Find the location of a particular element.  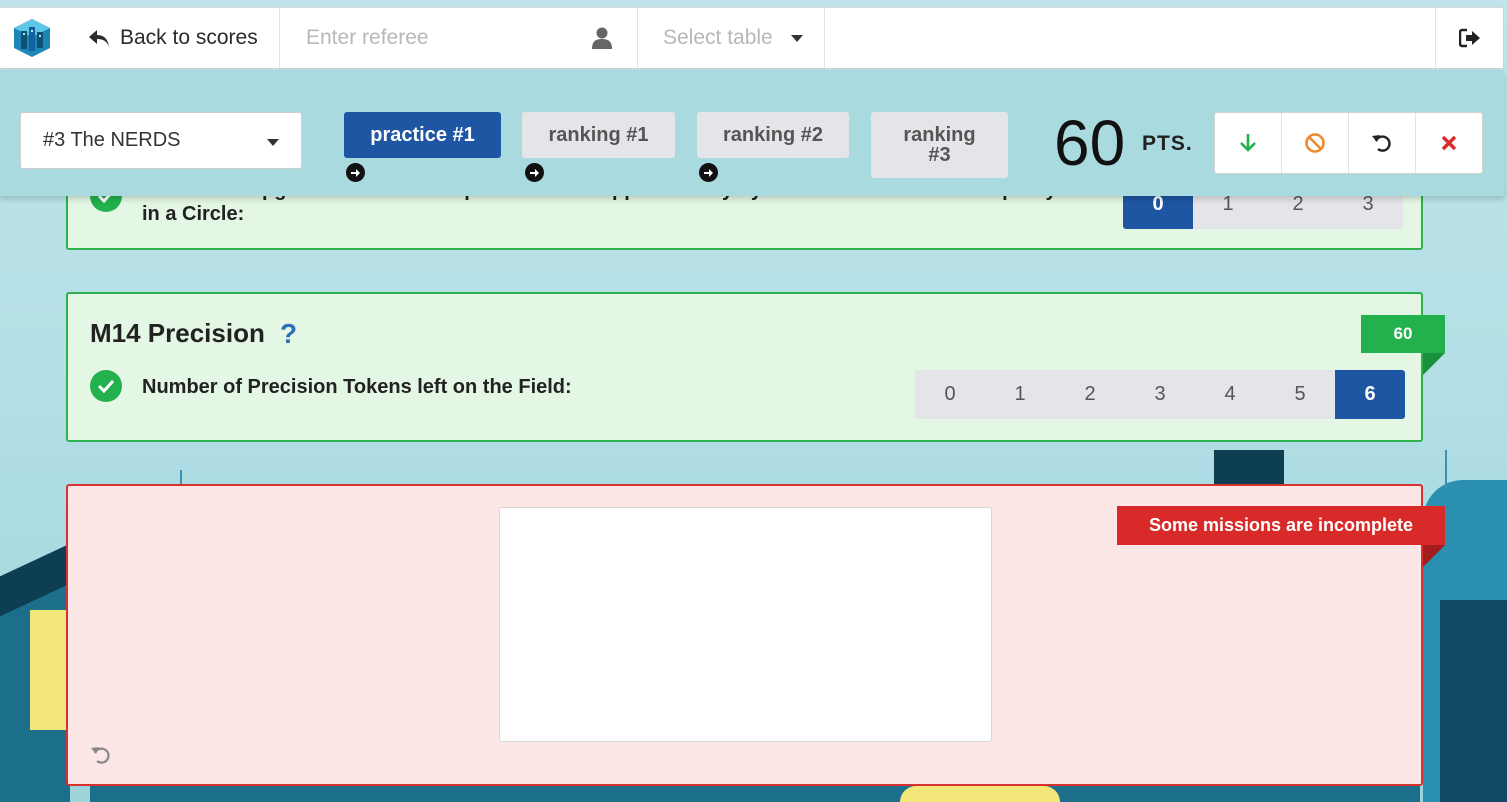

referee-field is located at coordinates (459, 38).